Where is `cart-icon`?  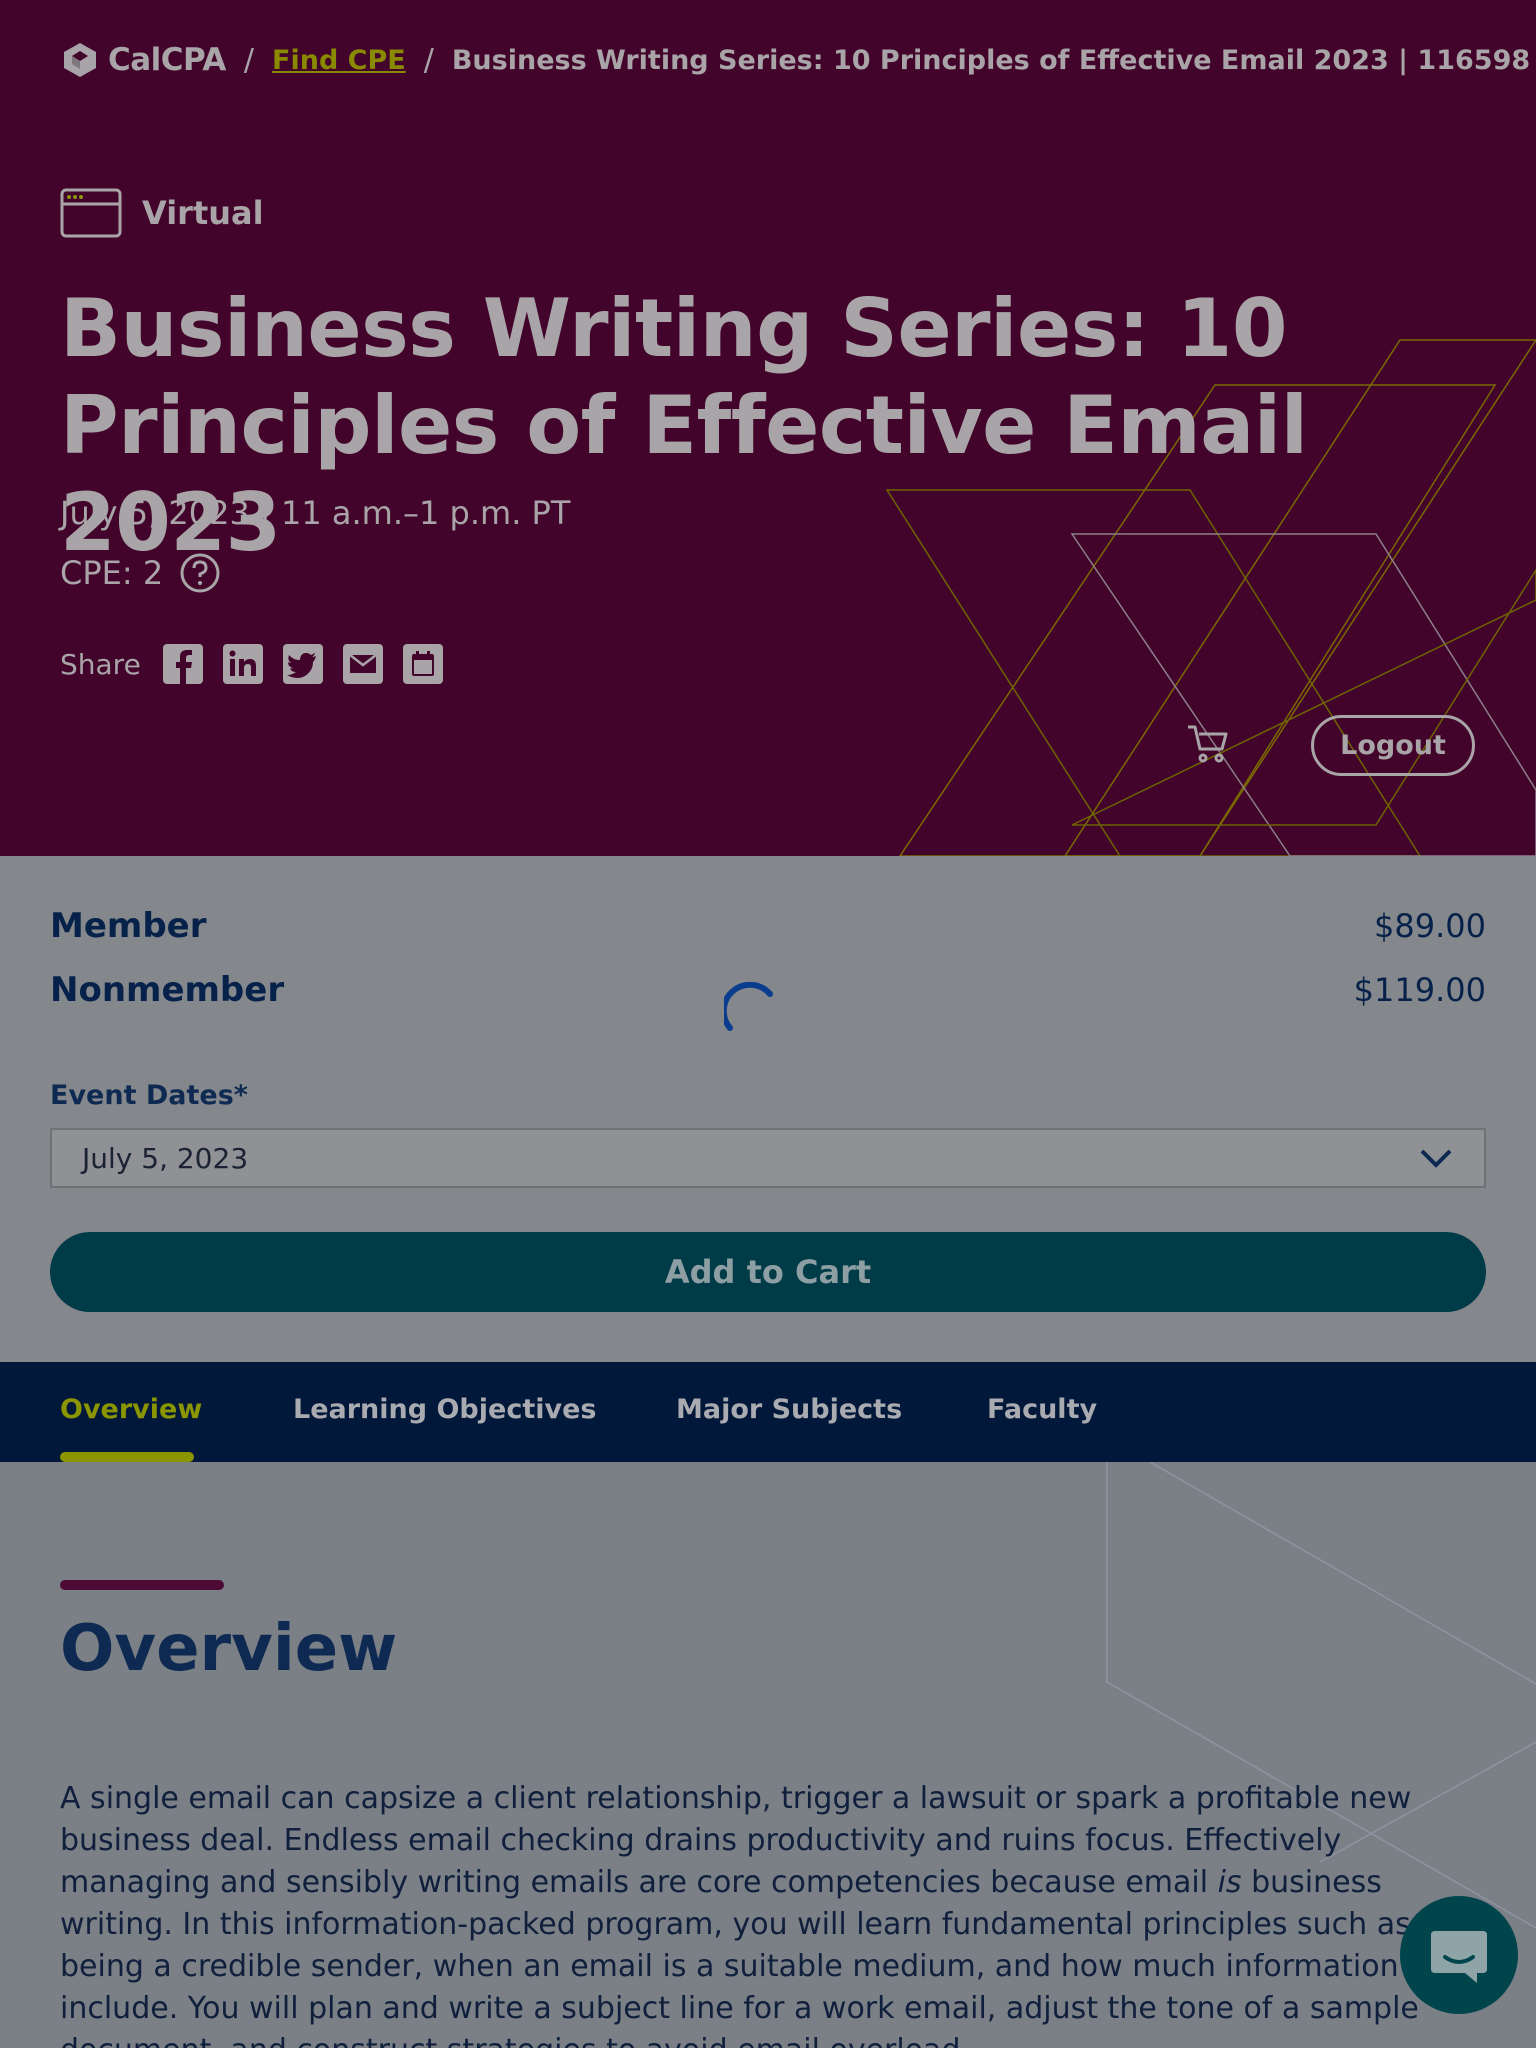 cart-icon is located at coordinates (1208, 744).